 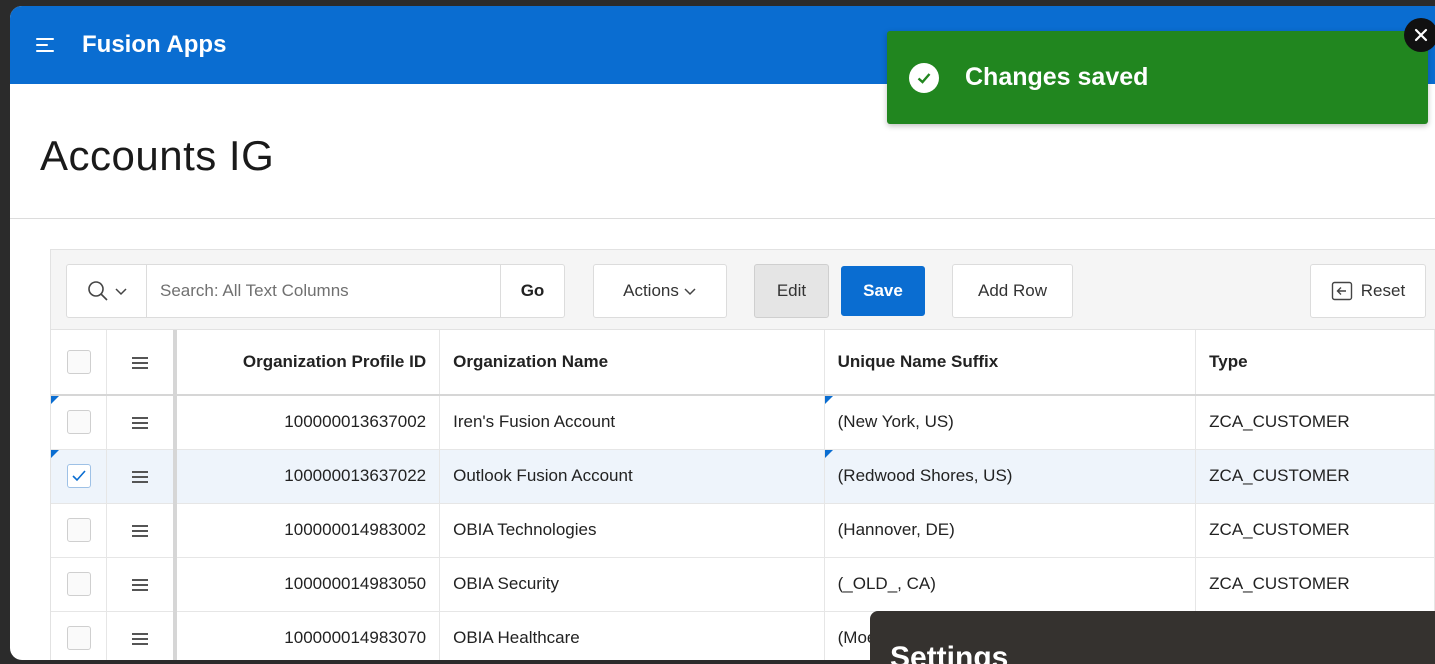 What do you see at coordinates (307, 363) in the screenshot?
I see `column-header-org-profile-id: Organization Profile ID` at bounding box center [307, 363].